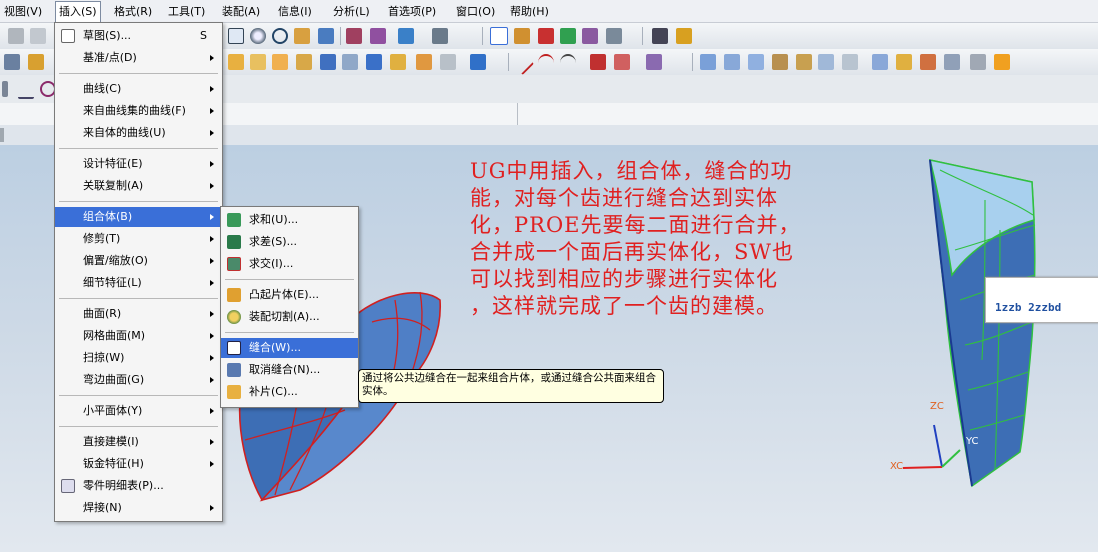 The height and width of the screenshot is (552, 1098). What do you see at coordinates (708, 62) in the screenshot?
I see `surface-1-icon` at bounding box center [708, 62].